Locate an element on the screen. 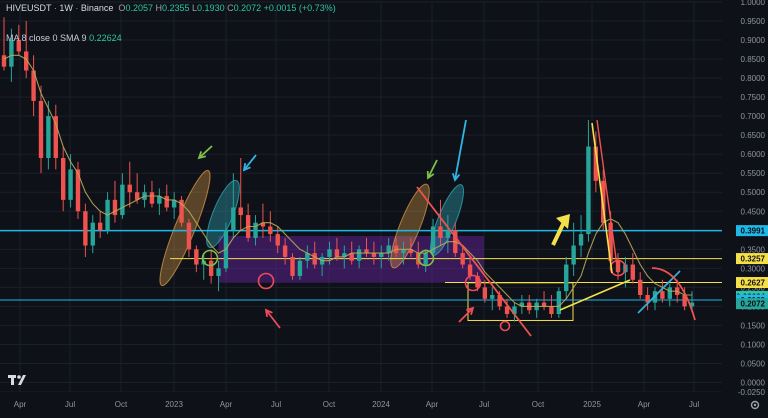 The image size is (768, 418). y-tick-label: 0.0500 is located at coordinates (753, 363).